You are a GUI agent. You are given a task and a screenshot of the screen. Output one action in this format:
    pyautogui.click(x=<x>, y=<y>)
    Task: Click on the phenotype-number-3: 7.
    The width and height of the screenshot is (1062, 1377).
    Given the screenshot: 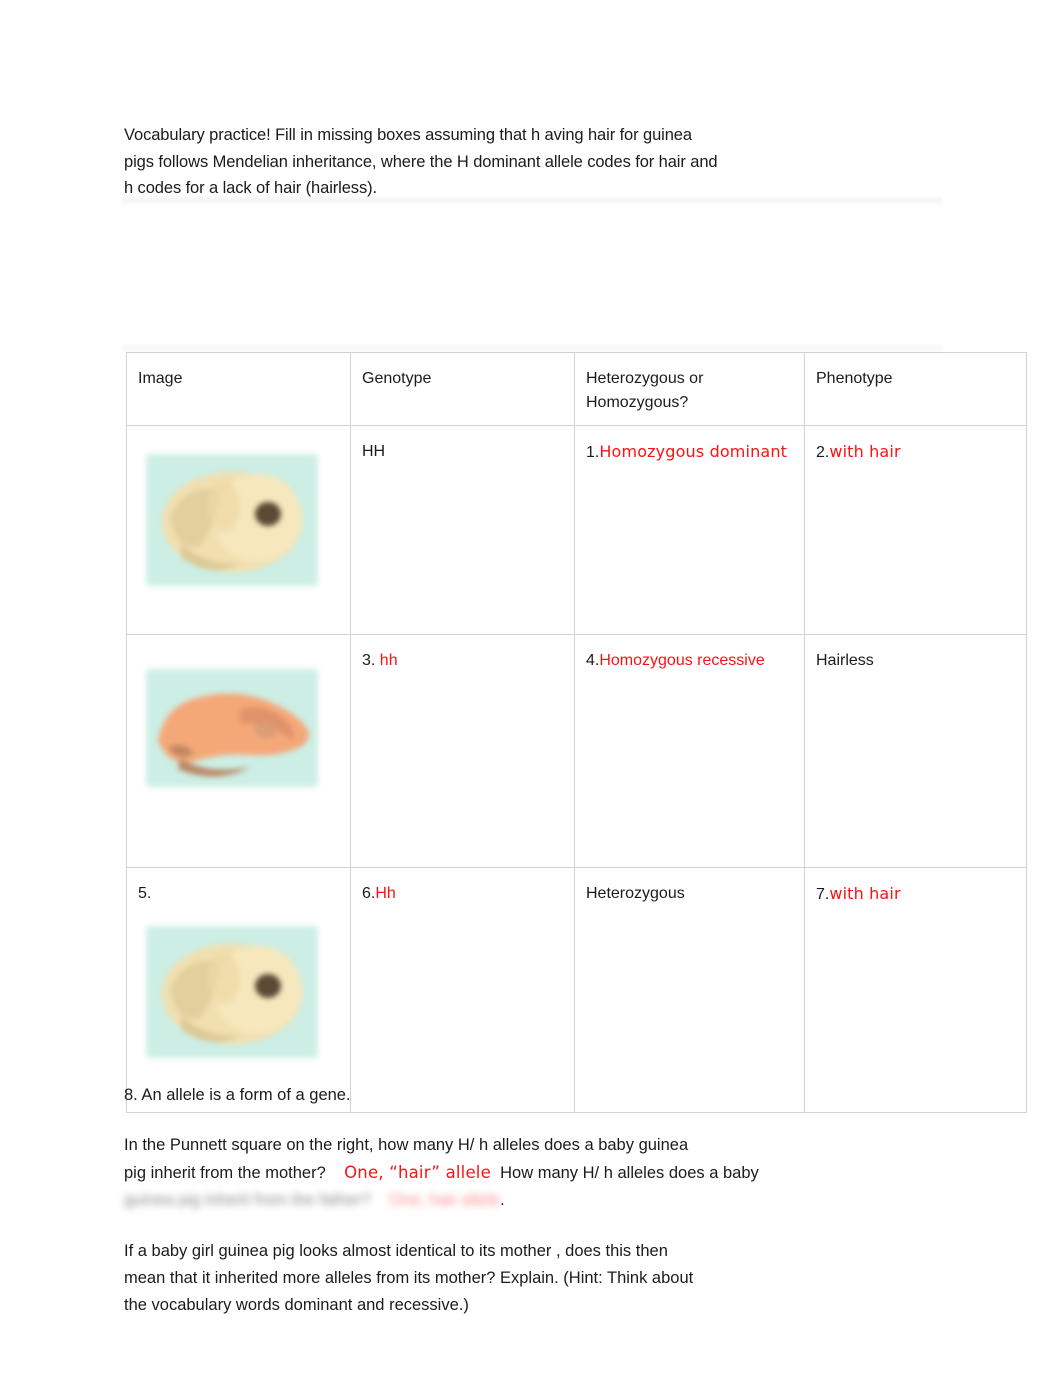 What is the action you would take?
    pyautogui.click(x=823, y=894)
    